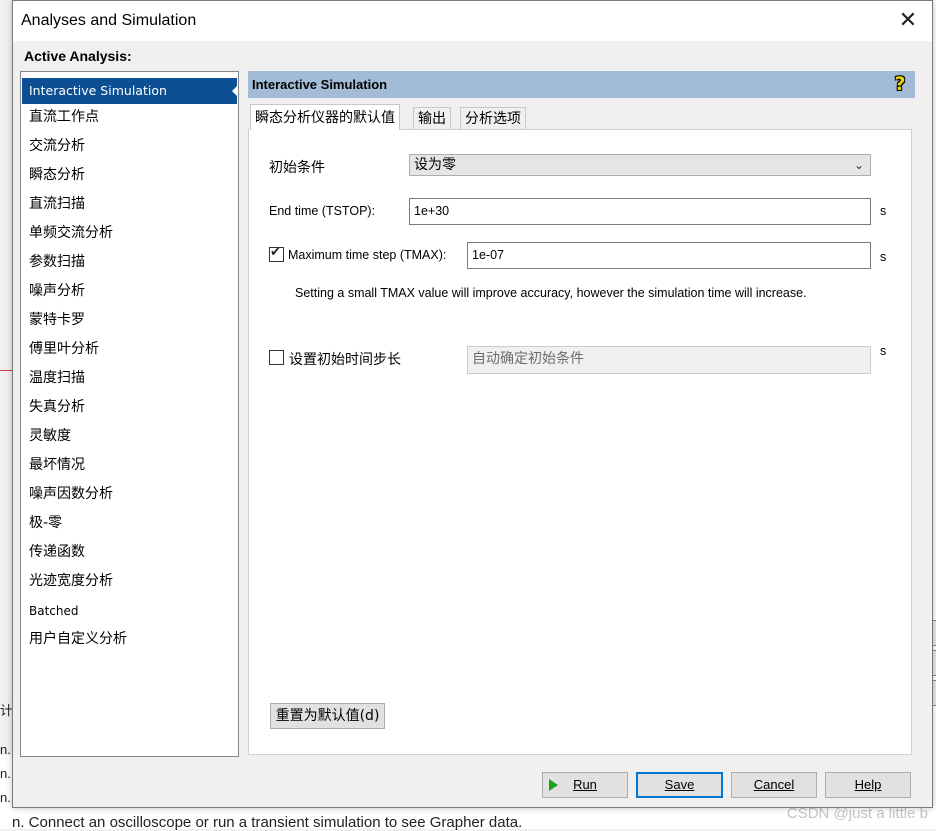  What do you see at coordinates (322, 211) in the screenshot?
I see `end-time-label: End time (TSTOP):` at bounding box center [322, 211].